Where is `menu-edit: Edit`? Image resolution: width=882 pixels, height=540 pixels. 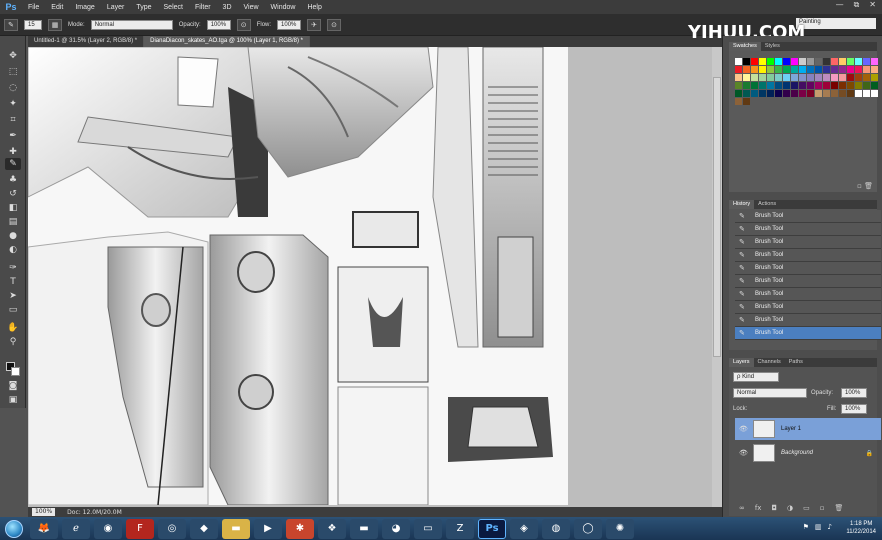
menu-edit: Edit is located at coordinates (57, 7).